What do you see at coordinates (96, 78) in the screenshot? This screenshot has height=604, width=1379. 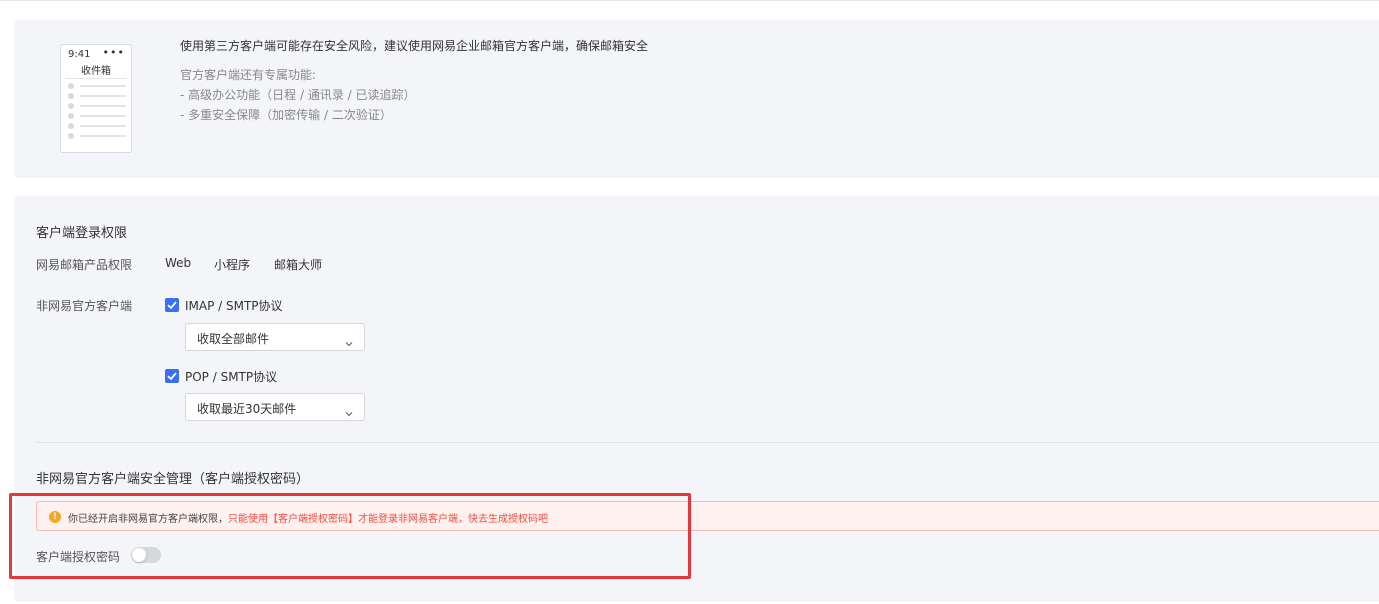 I see `phone-separator` at bounding box center [96, 78].